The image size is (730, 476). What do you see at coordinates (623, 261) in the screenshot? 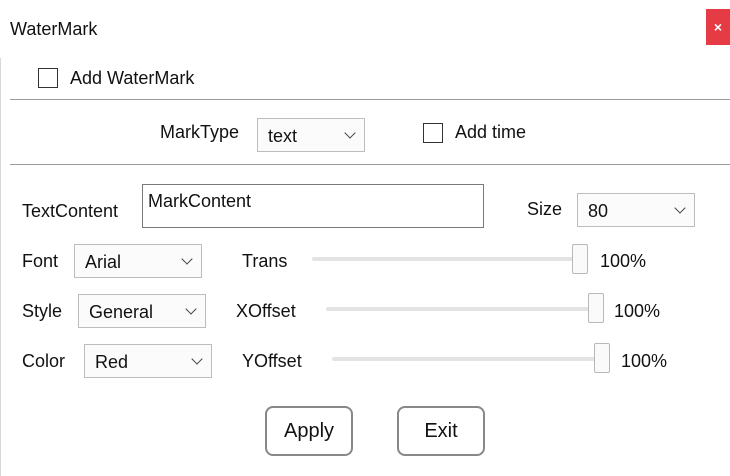
I see `trans-value: 100%` at bounding box center [623, 261].